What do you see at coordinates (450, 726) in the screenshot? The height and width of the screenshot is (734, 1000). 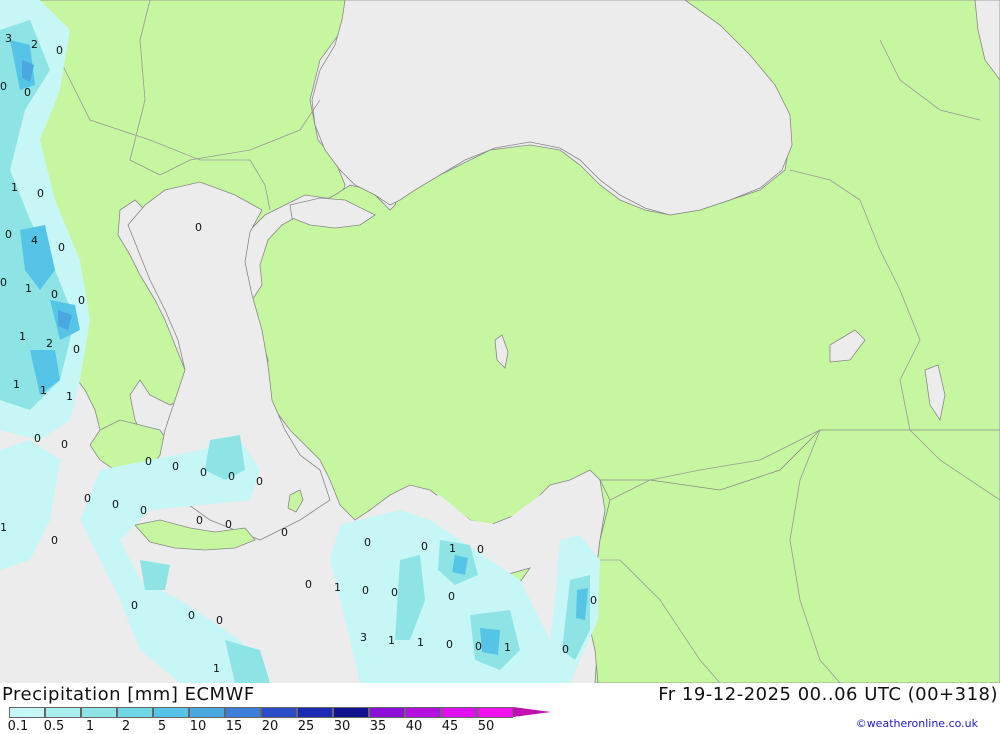 I see `legend-tick-label: 45` at bounding box center [450, 726].